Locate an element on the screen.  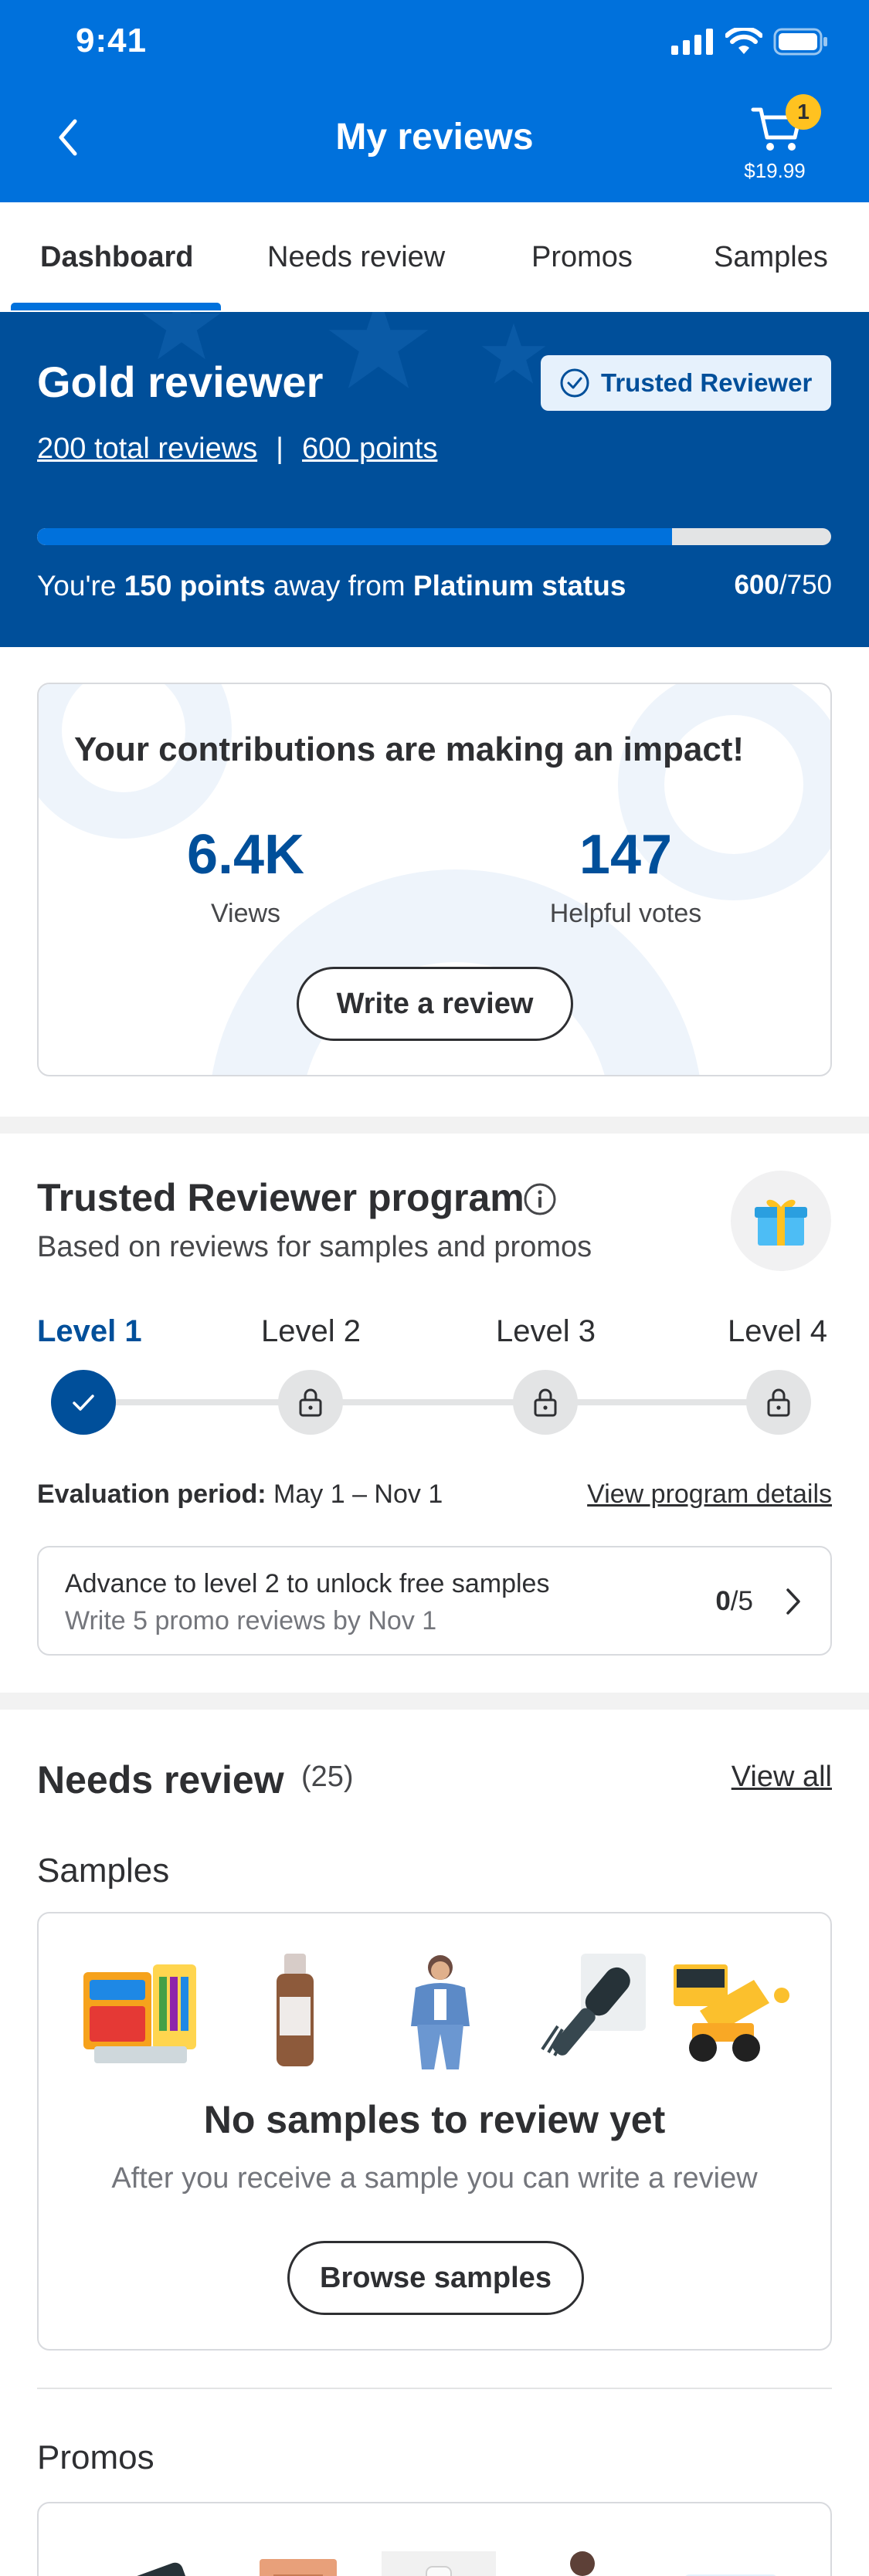
white-bottle-thumbnail is located at coordinates (439, 2563).